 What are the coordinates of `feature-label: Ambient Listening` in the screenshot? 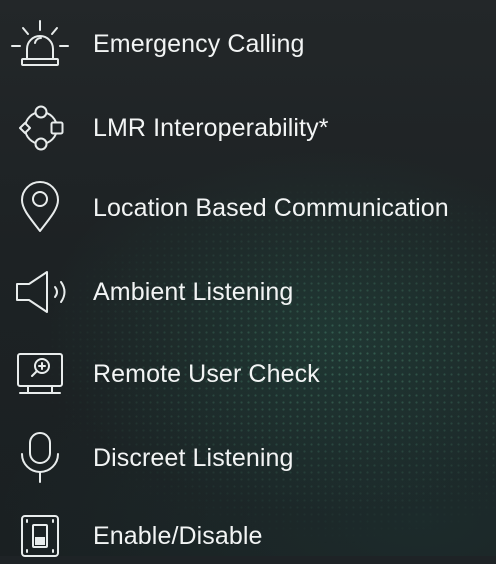 It's located at (193, 292).